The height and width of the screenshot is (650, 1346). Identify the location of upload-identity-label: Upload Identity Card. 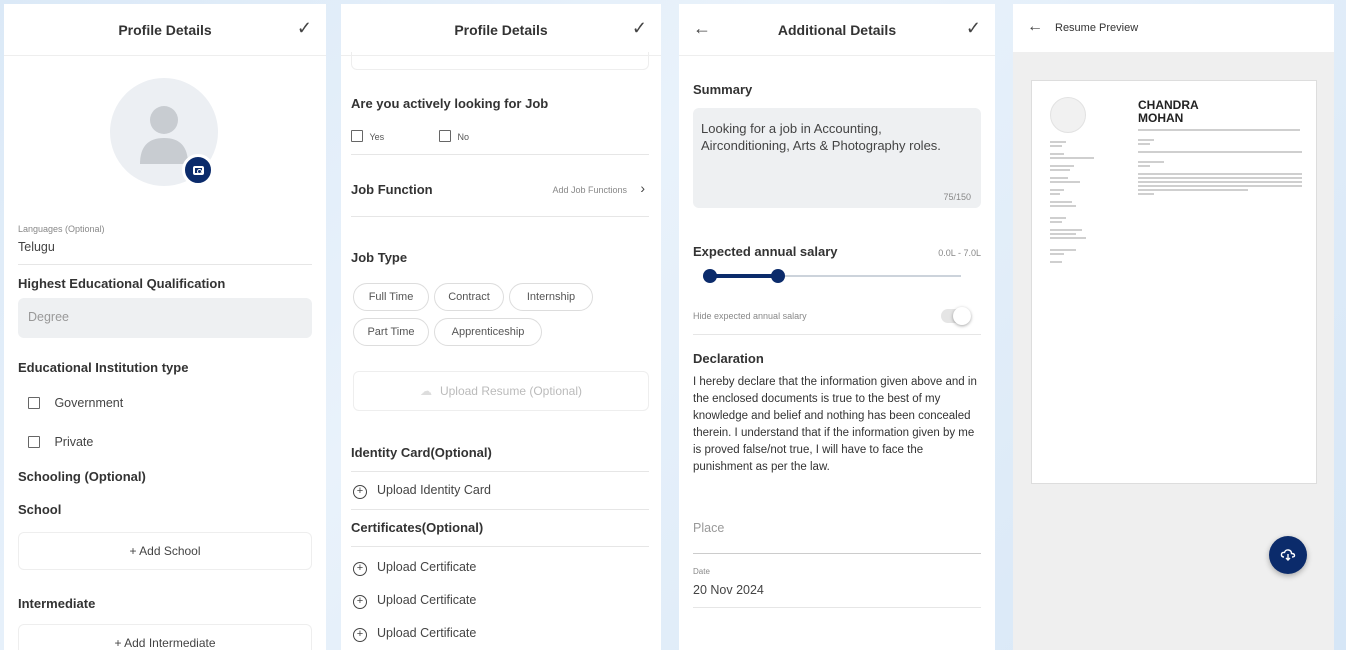
(434, 490).